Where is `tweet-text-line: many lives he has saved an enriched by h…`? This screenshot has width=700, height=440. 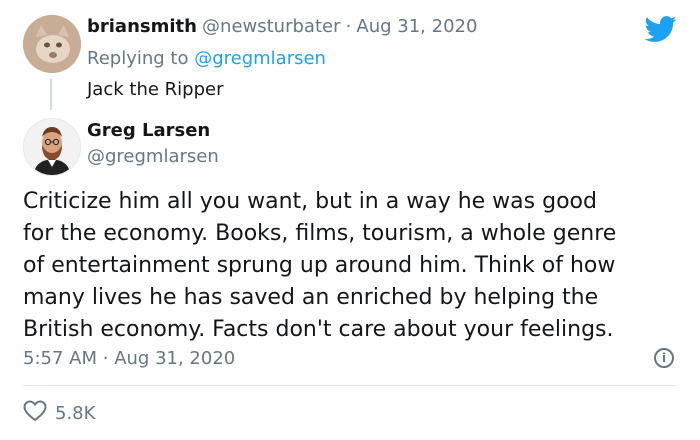 tweet-text-line: many lives he has saved an enriched by h… is located at coordinates (311, 297).